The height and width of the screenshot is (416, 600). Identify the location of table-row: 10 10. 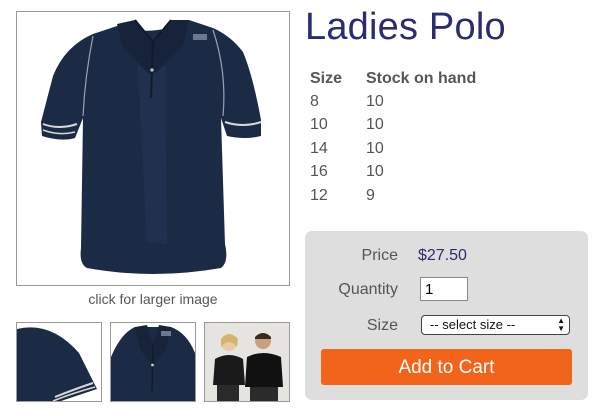
(393, 126).